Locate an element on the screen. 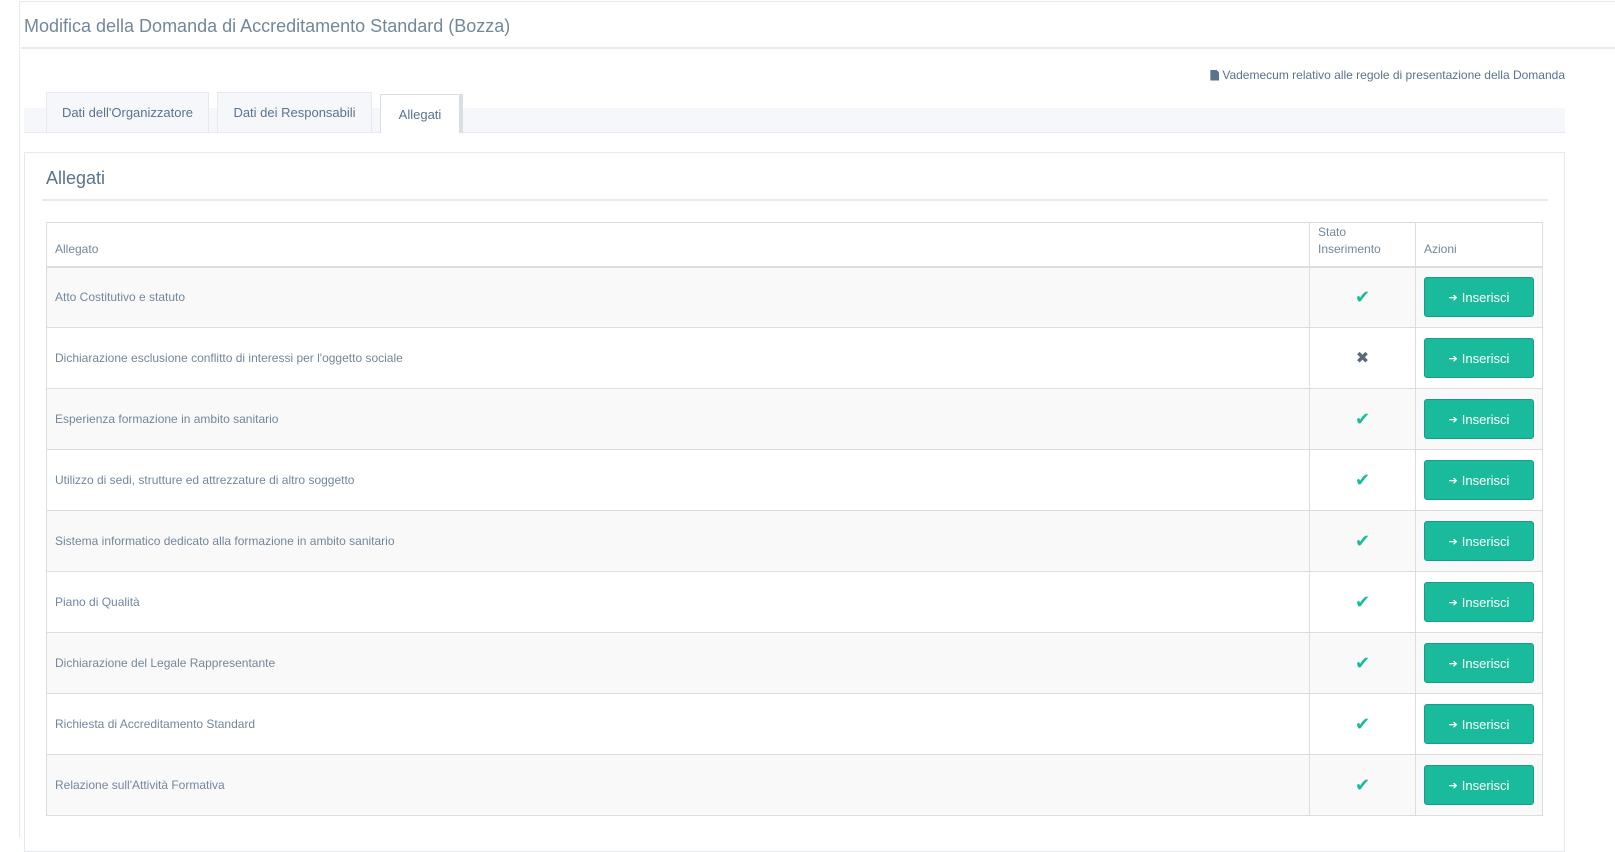  table-header-row: Allegato Stato Inserimento Azioni is located at coordinates (794, 245).